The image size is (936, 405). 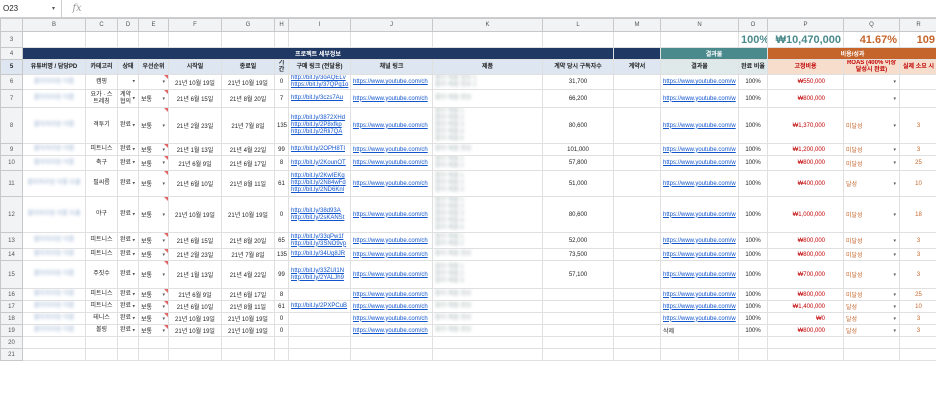 I want to click on column-header-g: G, so click(x=248, y=25).